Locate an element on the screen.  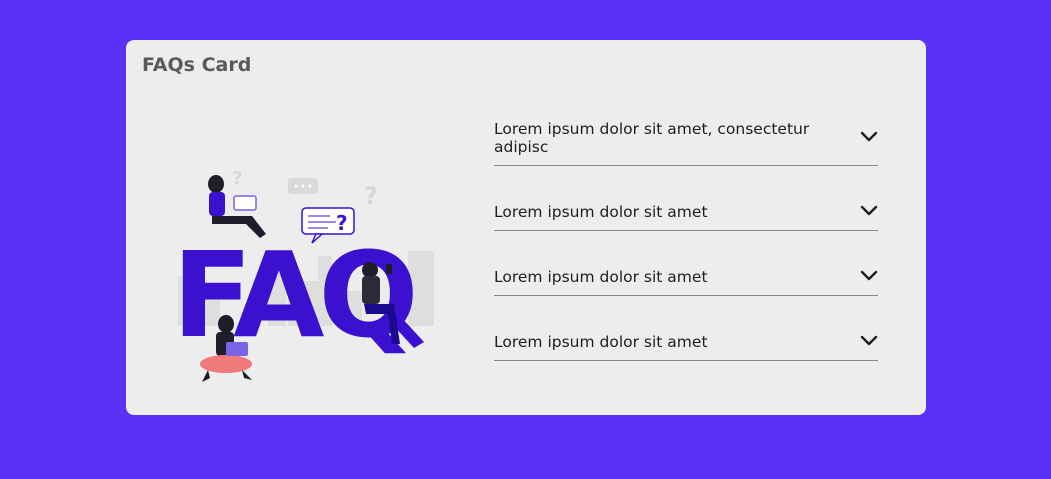
faq-item-3: Lorem ipsum dolor sit amet is located at coordinates (686, 276).